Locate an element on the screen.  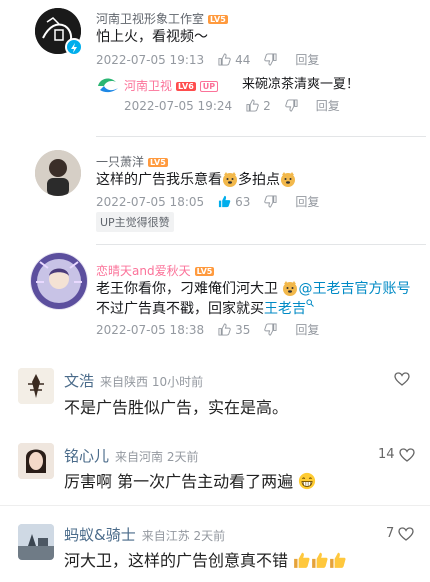
mention-link: @王老吉官方账号 is located at coordinates (354, 289).